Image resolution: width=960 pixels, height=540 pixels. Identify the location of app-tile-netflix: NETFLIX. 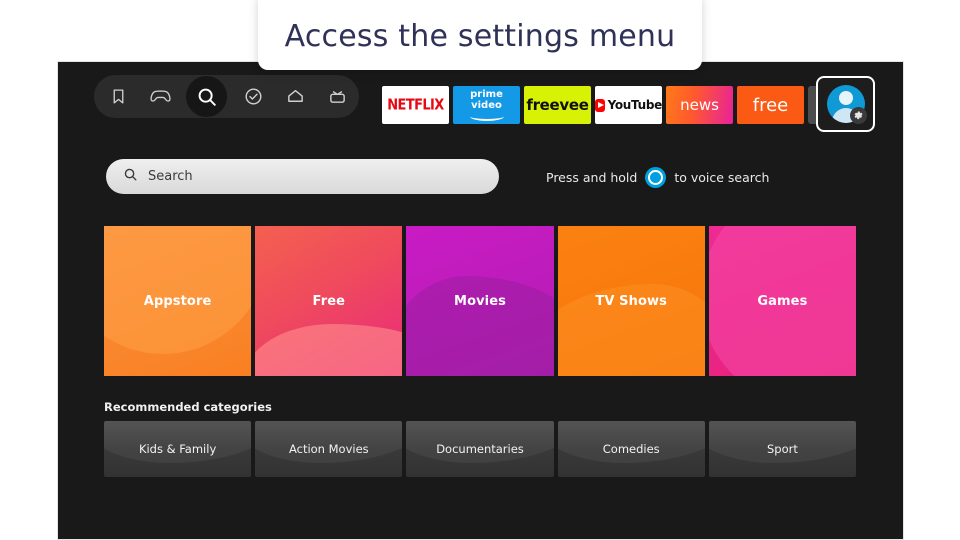
(415, 105).